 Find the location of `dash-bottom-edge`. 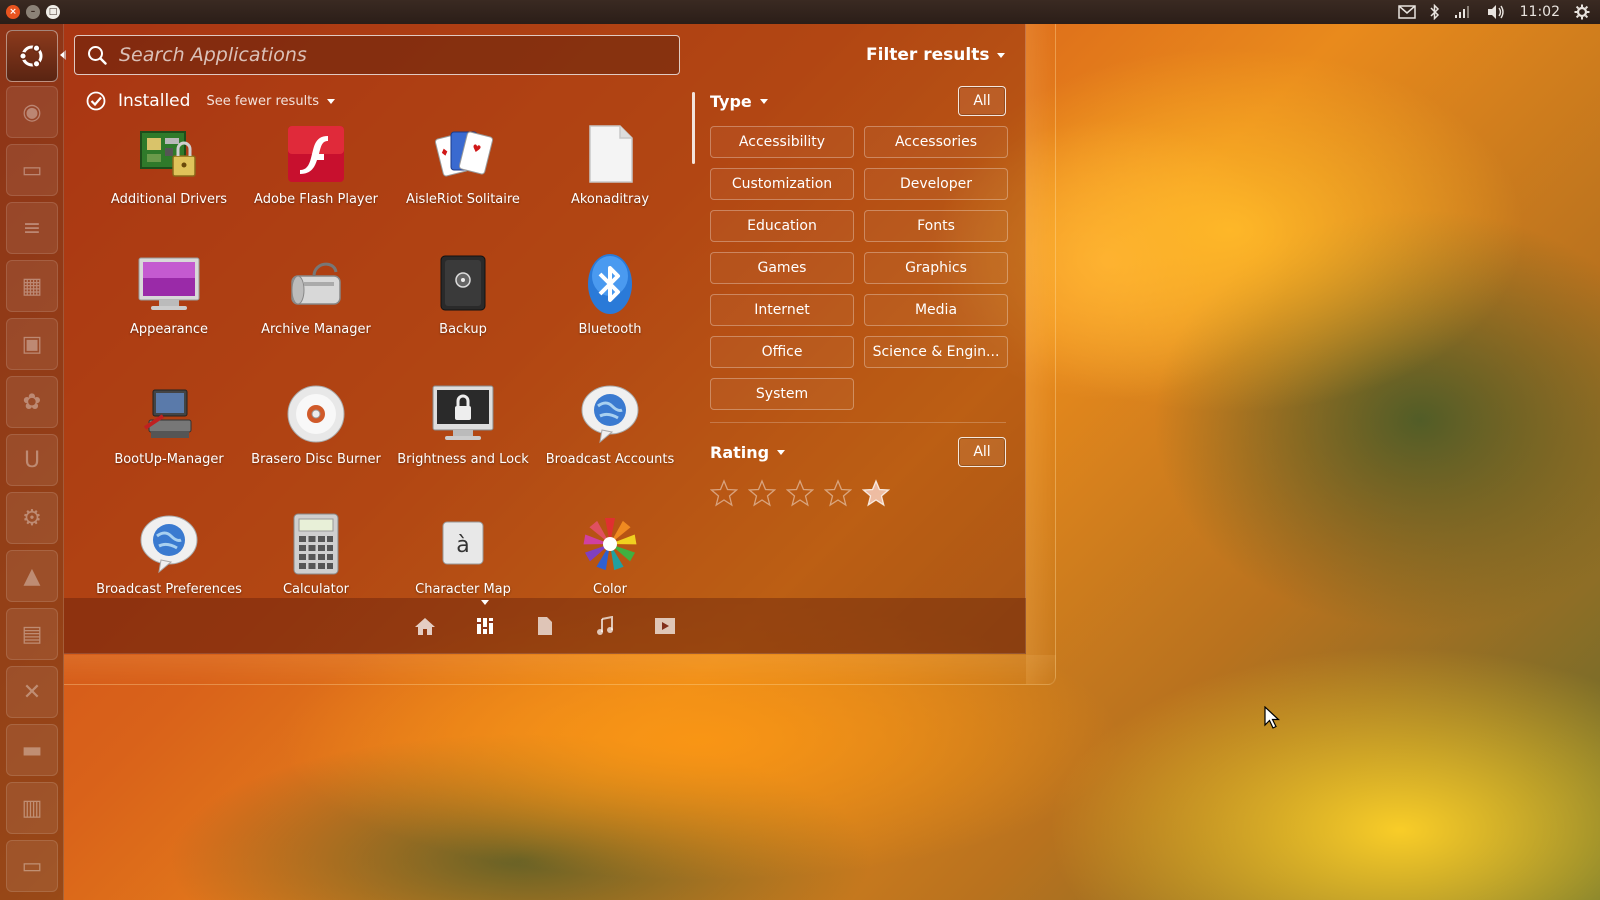

dash-bottom-edge is located at coordinates (560, 670).